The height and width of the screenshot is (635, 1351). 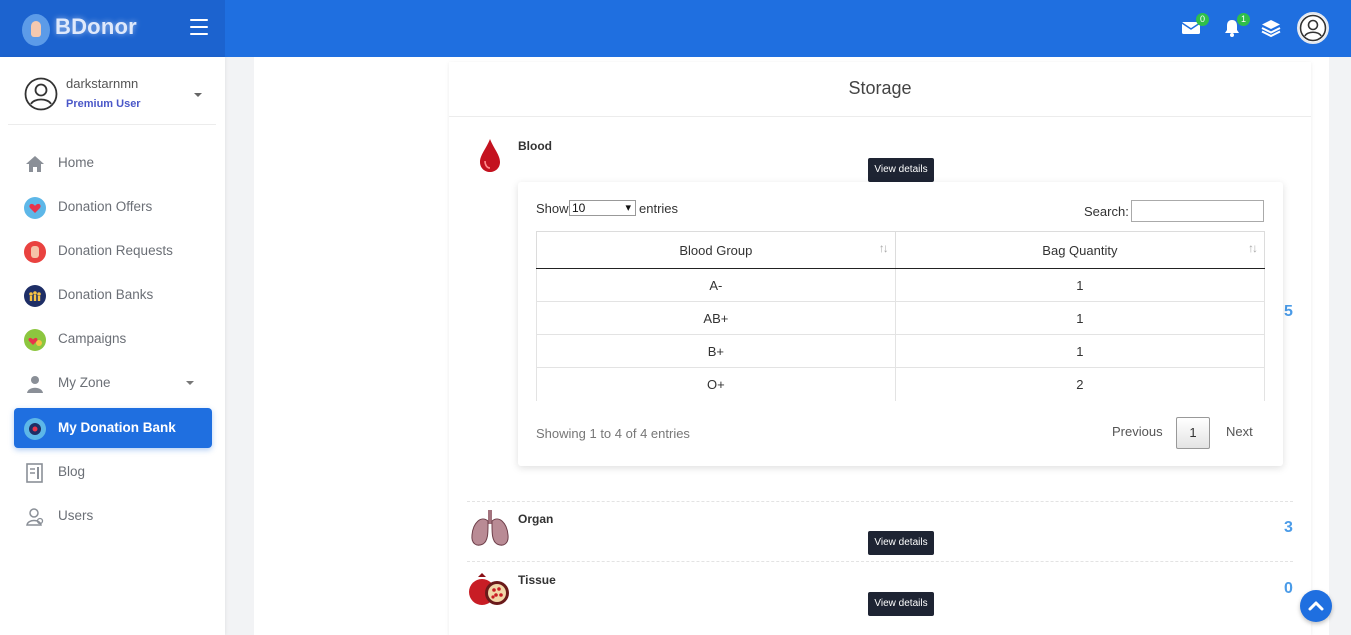 What do you see at coordinates (35, 296) in the screenshot?
I see `people-bank-icon` at bounding box center [35, 296].